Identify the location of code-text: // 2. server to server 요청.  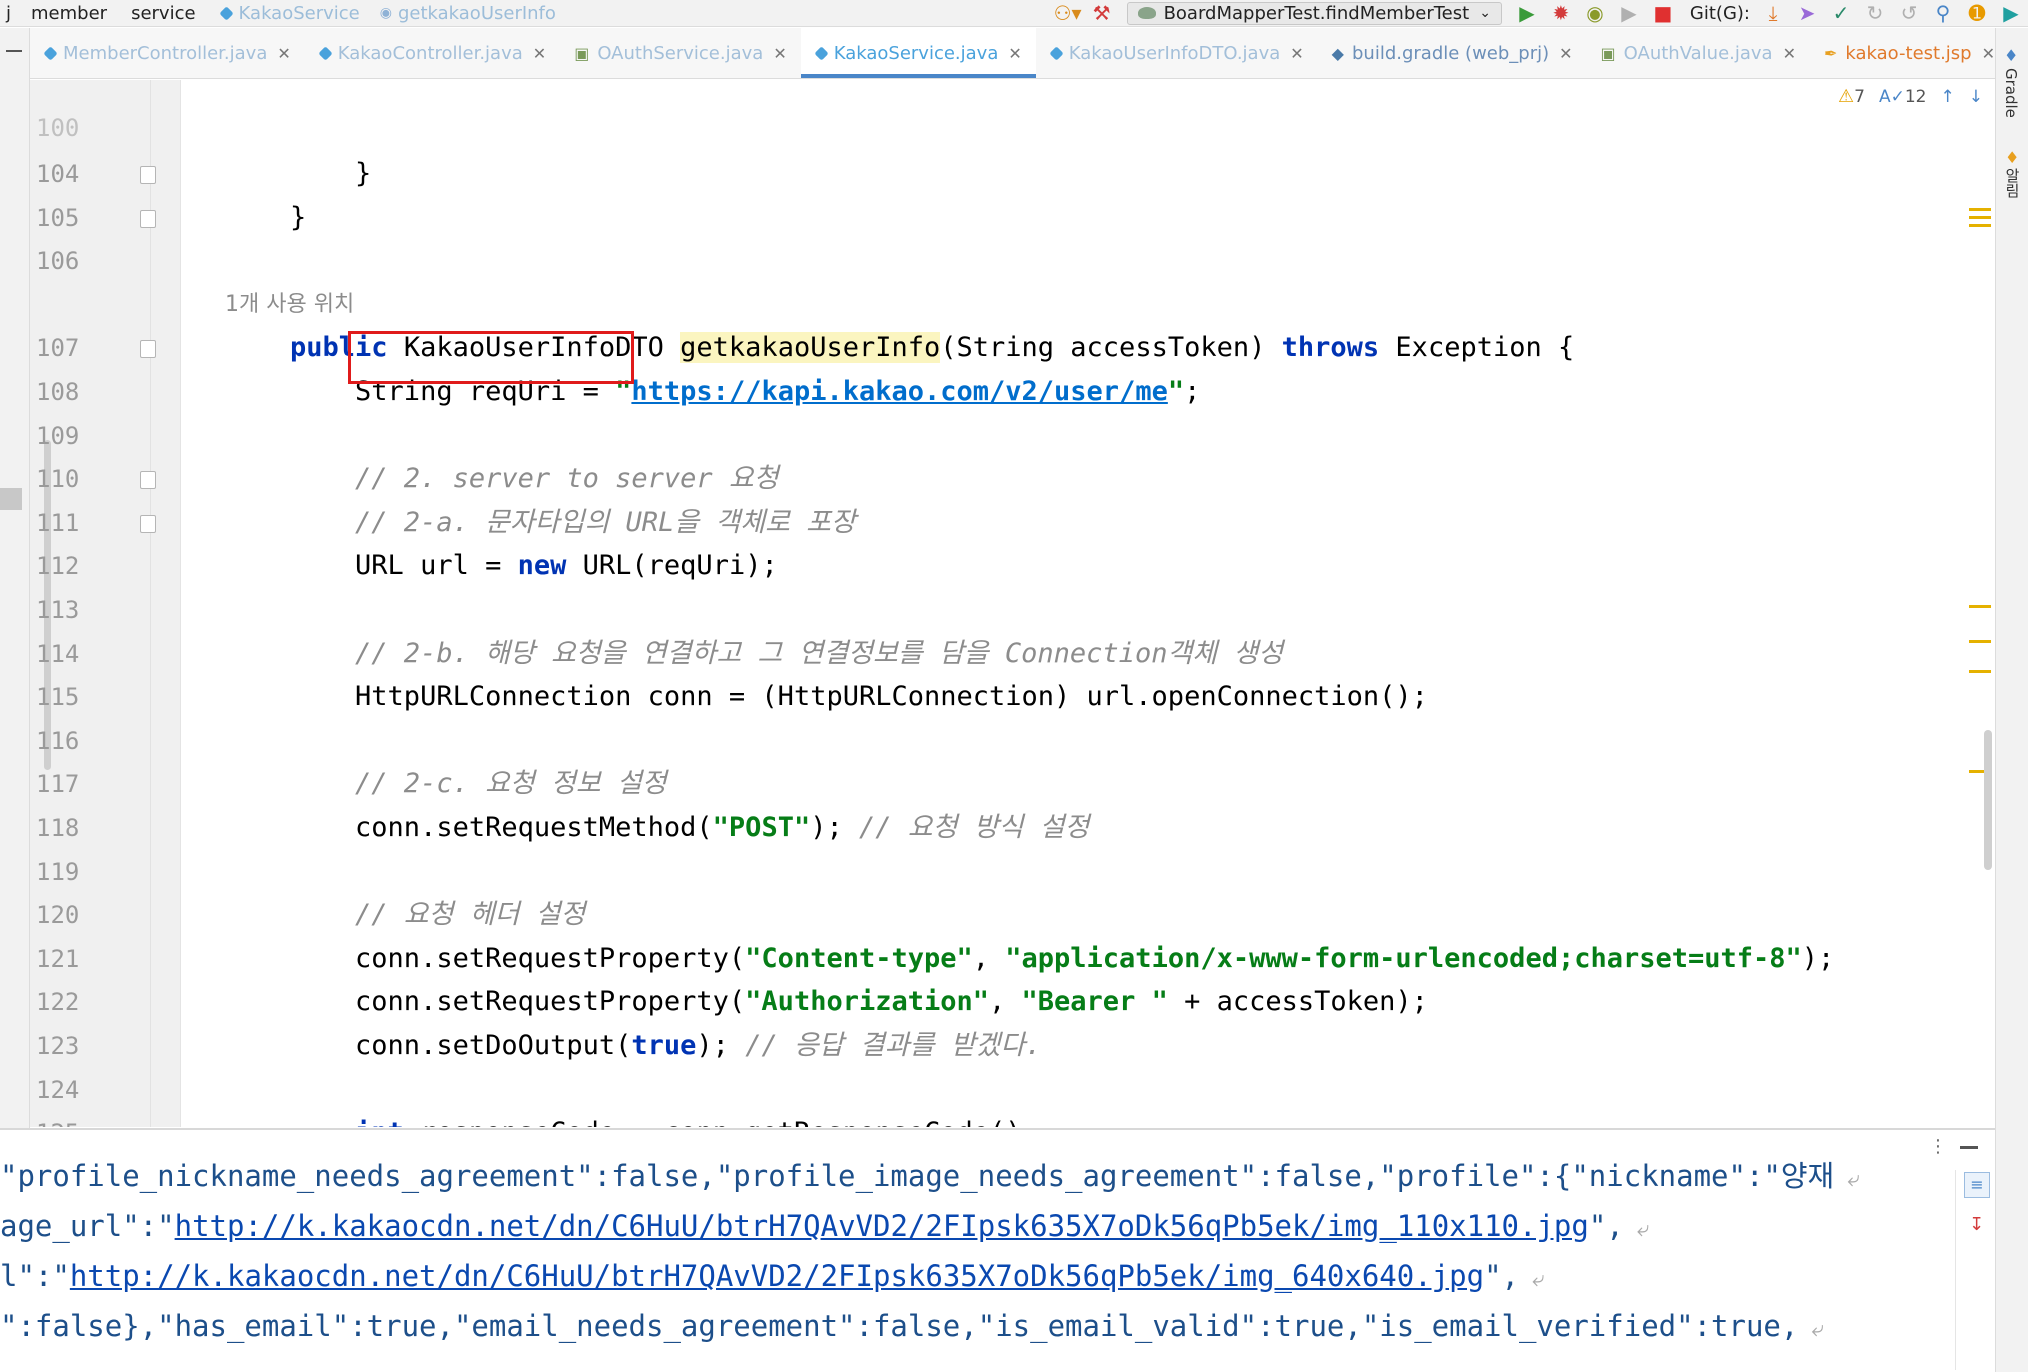
(502, 479).